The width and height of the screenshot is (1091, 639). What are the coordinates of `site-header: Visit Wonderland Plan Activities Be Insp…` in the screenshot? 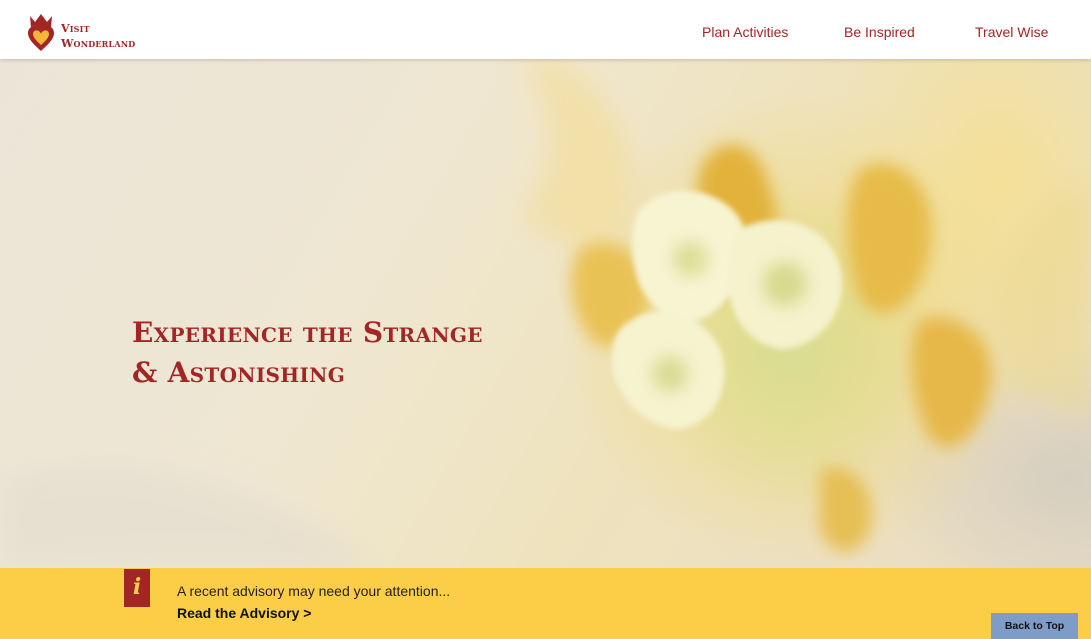 It's located at (545, 29).